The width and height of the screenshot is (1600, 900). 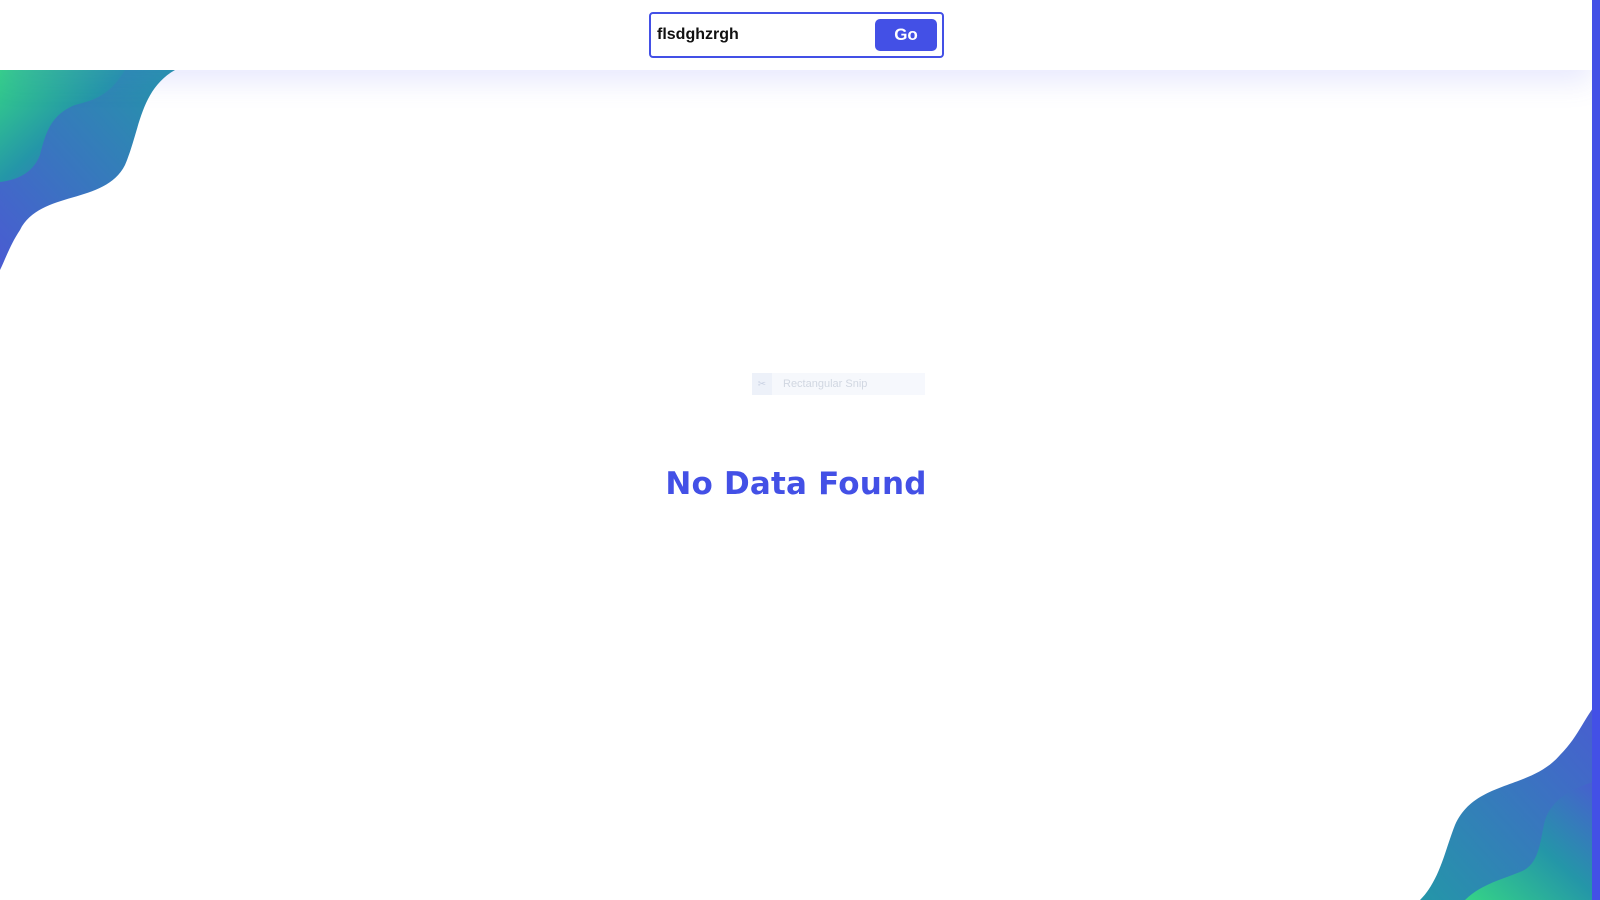 I want to click on no-data-message: No Data Found, so click(x=796, y=484).